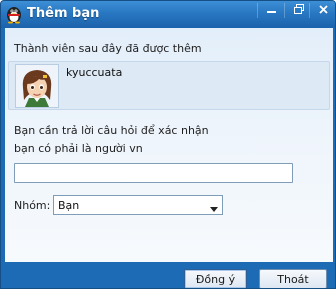 Image resolution: width=336 pixels, height=289 pixels. I want to click on question-text-line2: bạn có phải là người vn, so click(78, 148).